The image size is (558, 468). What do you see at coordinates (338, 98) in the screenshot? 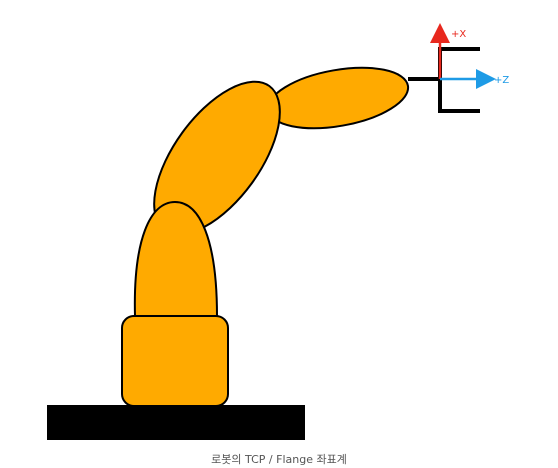
I see `upper-arm-link` at bounding box center [338, 98].